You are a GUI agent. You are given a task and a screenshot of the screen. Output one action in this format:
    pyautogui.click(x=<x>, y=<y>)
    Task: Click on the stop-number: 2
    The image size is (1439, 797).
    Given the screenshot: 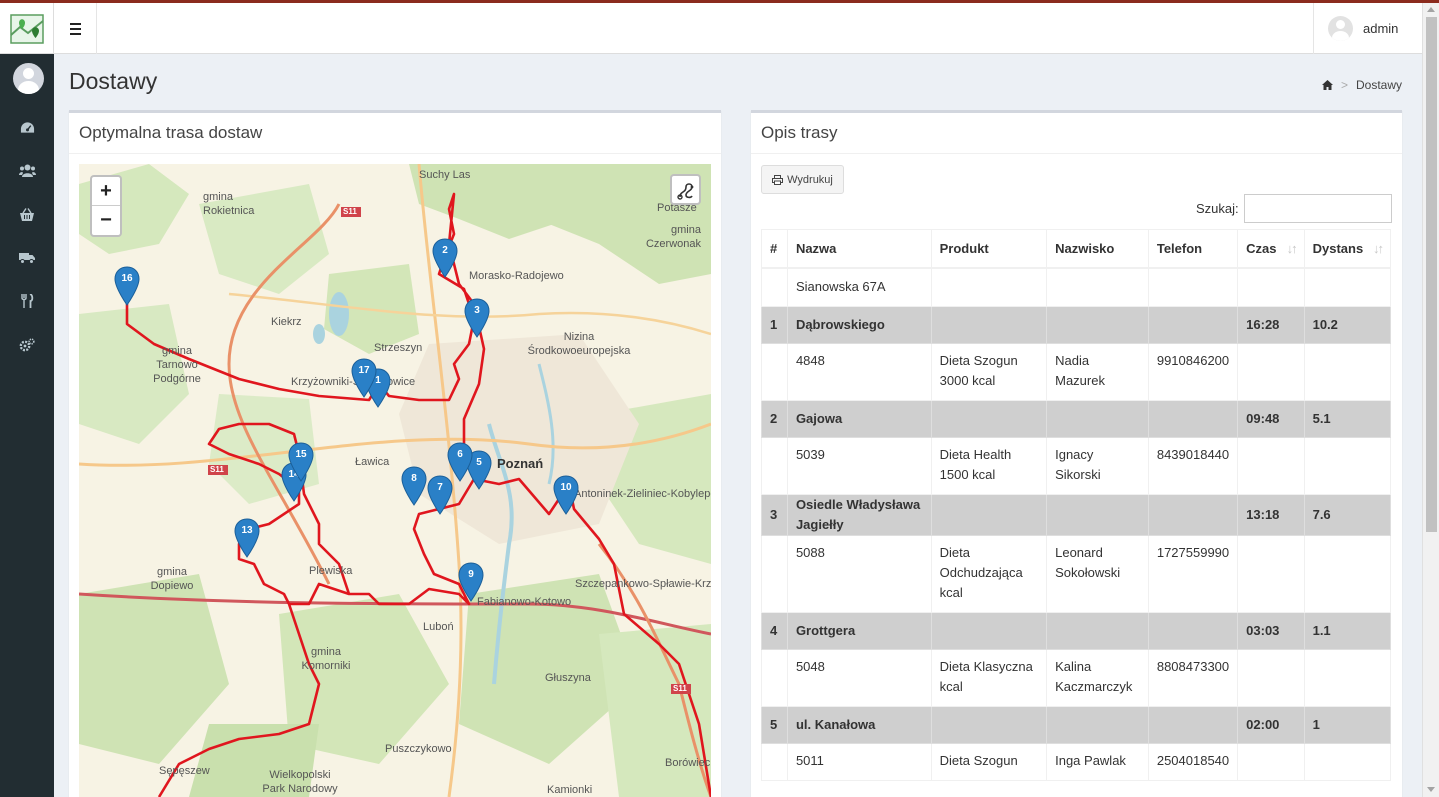 What is the action you would take?
    pyautogui.click(x=774, y=419)
    